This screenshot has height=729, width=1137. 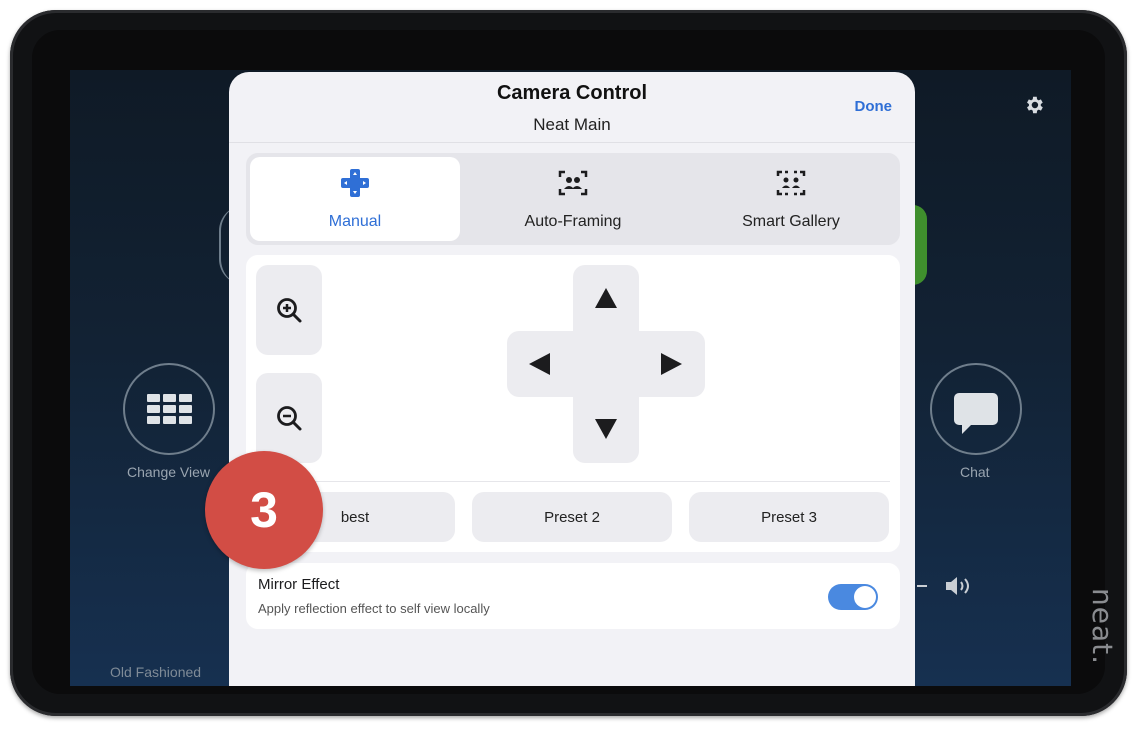 What do you see at coordinates (355, 199) in the screenshot?
I see `tab-manual: Manual` at bounding box center [355, 199].